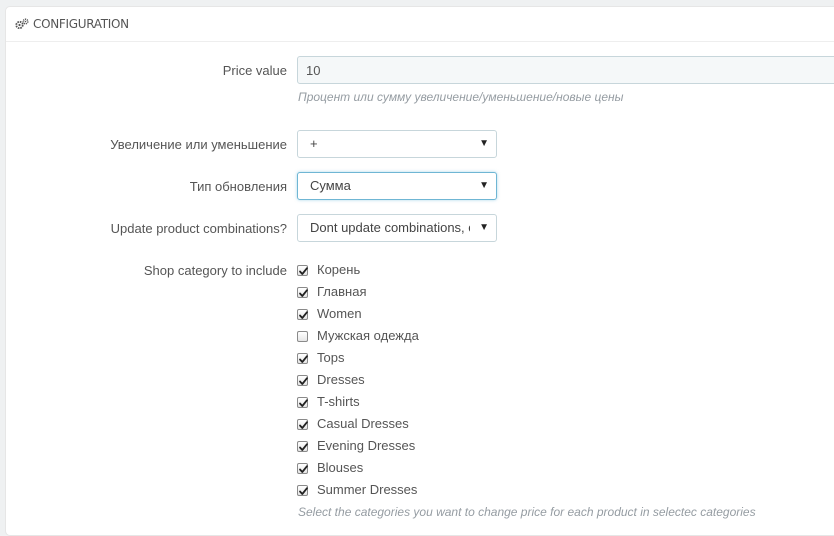 The height and width of the screenshot is (536, 834). Describe the element at coordinates (198, 228) in the screenshot. I see `combinations-label: Update product combinations?` at that location.